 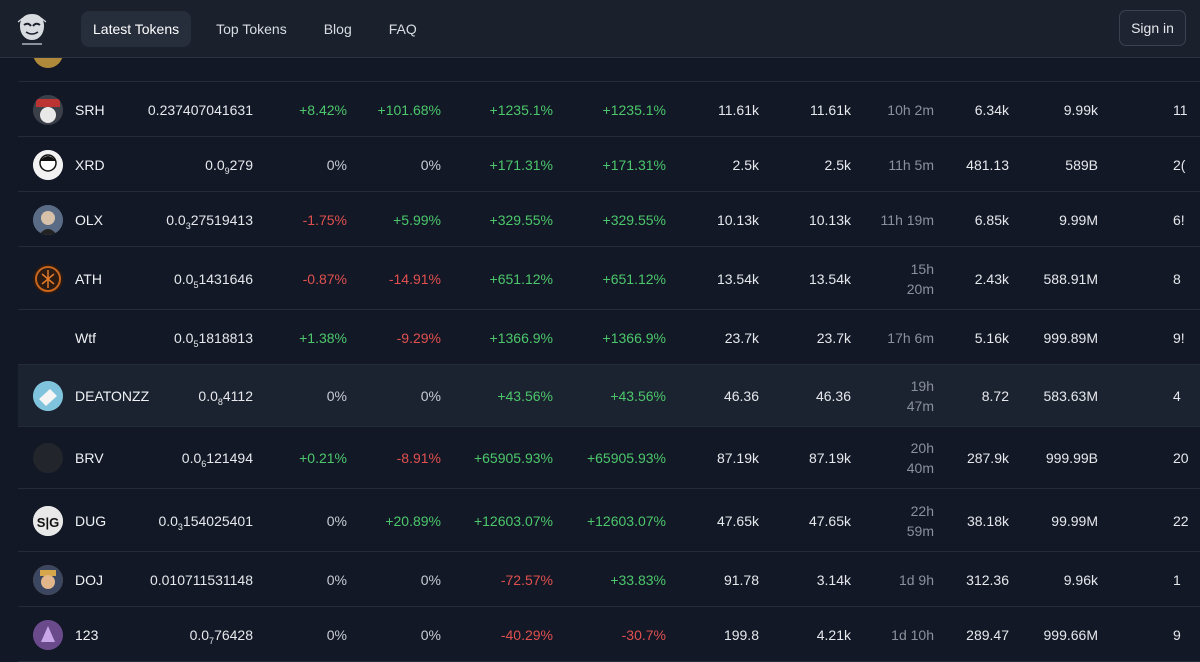 What do you see at coordinates (837, 165) in the screenshot?
I see `cell-v2: 2.5k` at bounding box center [837, 165].